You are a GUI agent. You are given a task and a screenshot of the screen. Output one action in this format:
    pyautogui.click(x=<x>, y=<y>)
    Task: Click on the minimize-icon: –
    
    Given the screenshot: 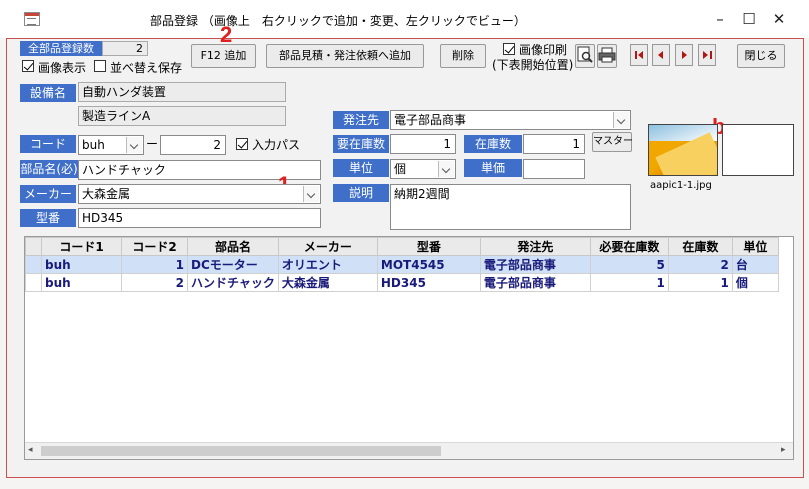 What is the action you would take?
    pyautogui.click(x=720, y=19)
    